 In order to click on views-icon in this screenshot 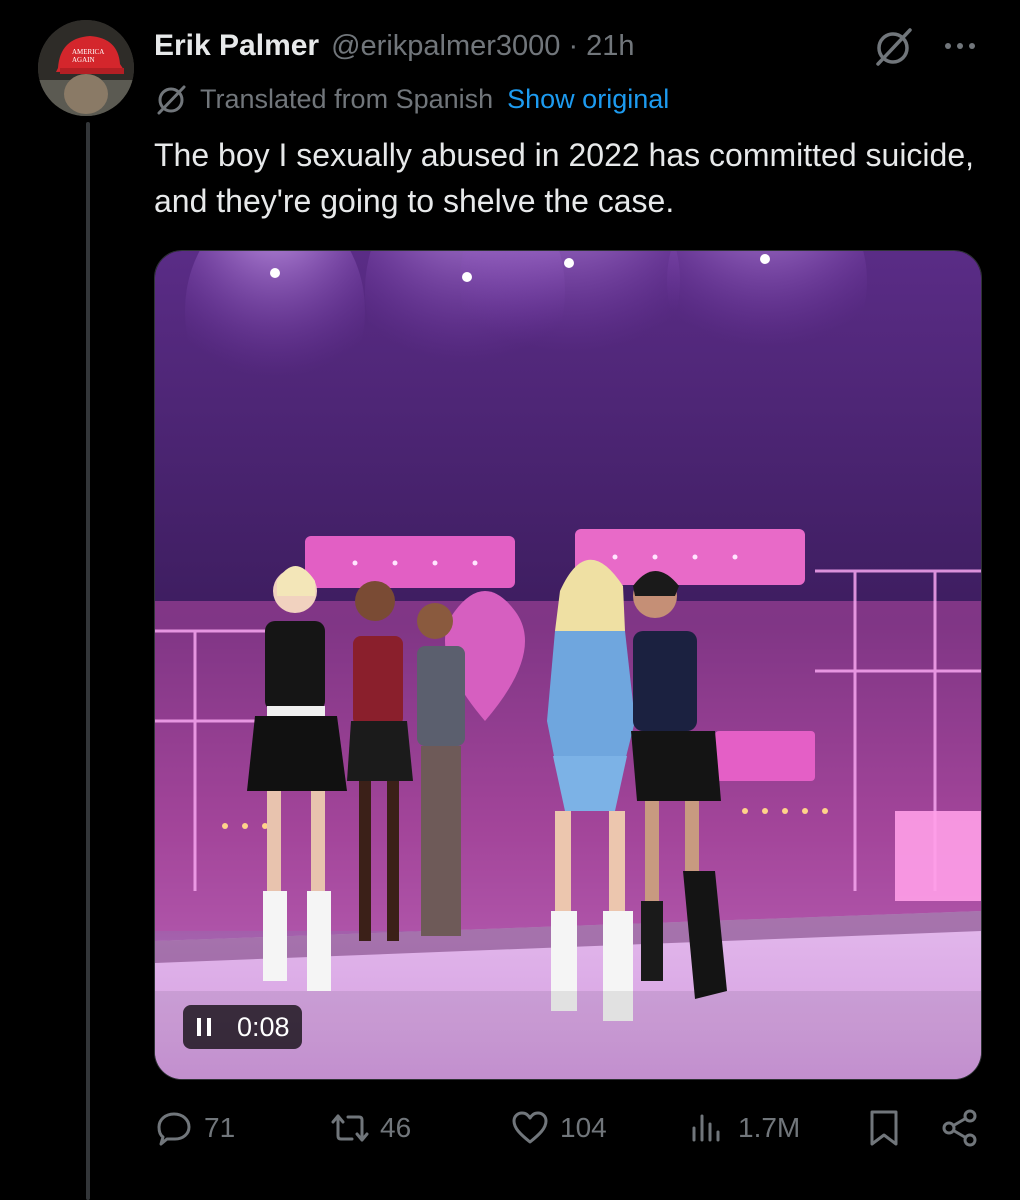, I will do `click(706, 1128)`.